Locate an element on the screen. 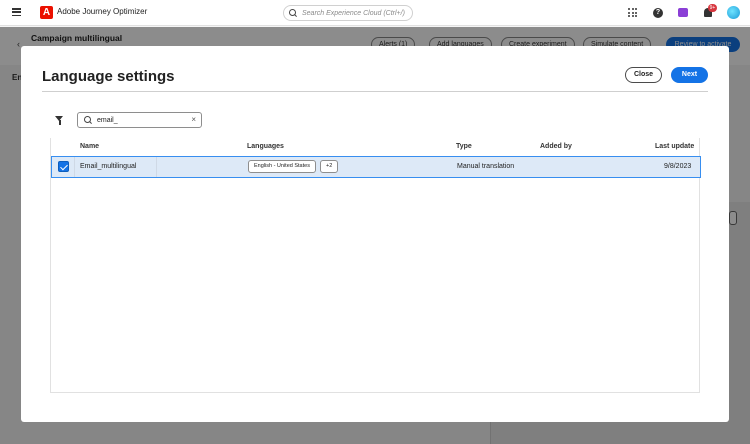 This screenshot has width=750, height=444. global-search-placeholder: Search Experience Cloud (Ctrl+/) is located at coordinates (353, 13).